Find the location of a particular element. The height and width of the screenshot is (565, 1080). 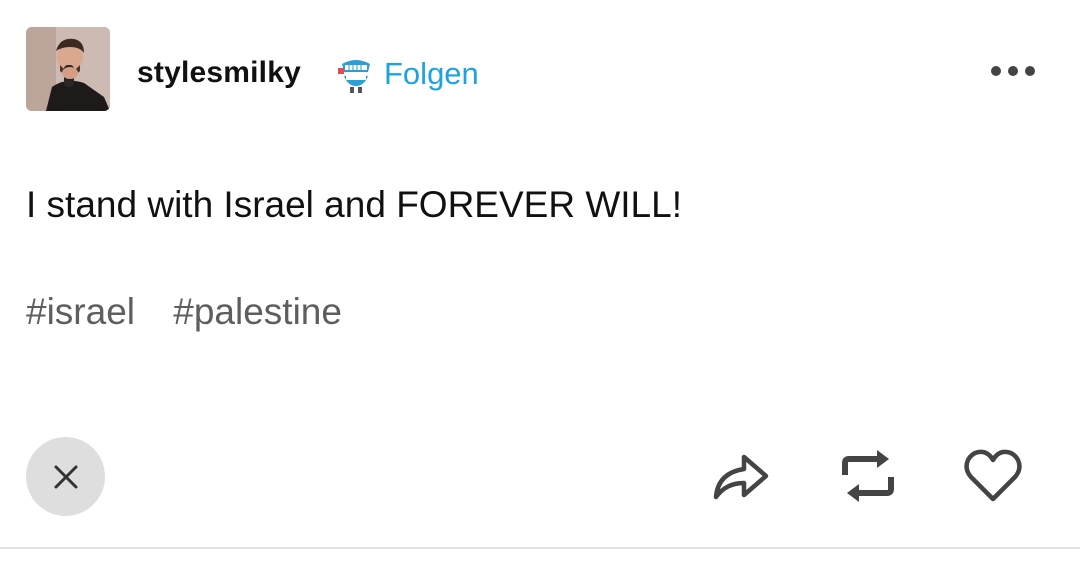

tag-list: #israel #palestine is located at coordinates (198, 312).